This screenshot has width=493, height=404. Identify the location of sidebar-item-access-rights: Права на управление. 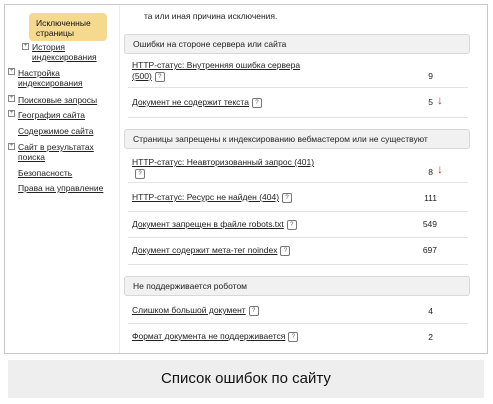
(60, 188).